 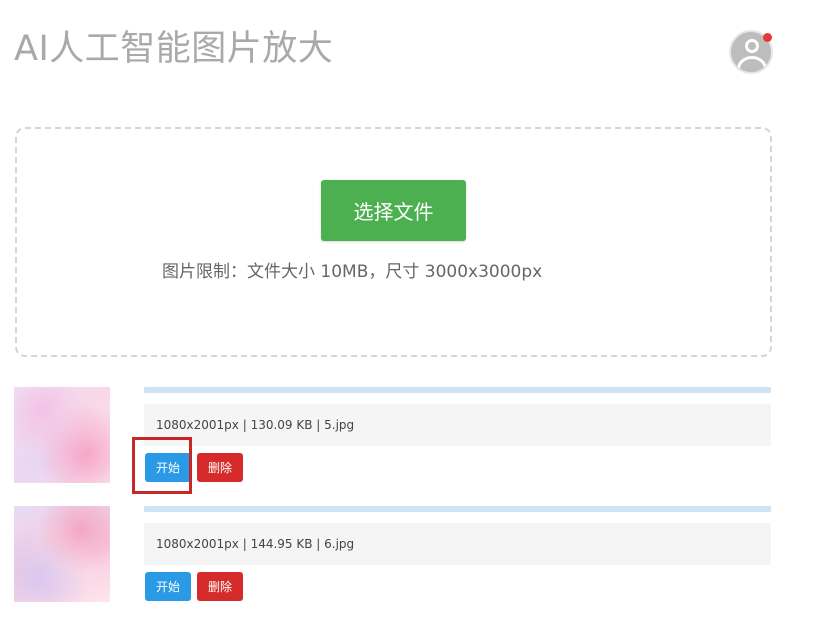 I want to click on file-info-bar: 1080x2001px | 144.95 KB | 6.jpg, so click(x=457, y=544).